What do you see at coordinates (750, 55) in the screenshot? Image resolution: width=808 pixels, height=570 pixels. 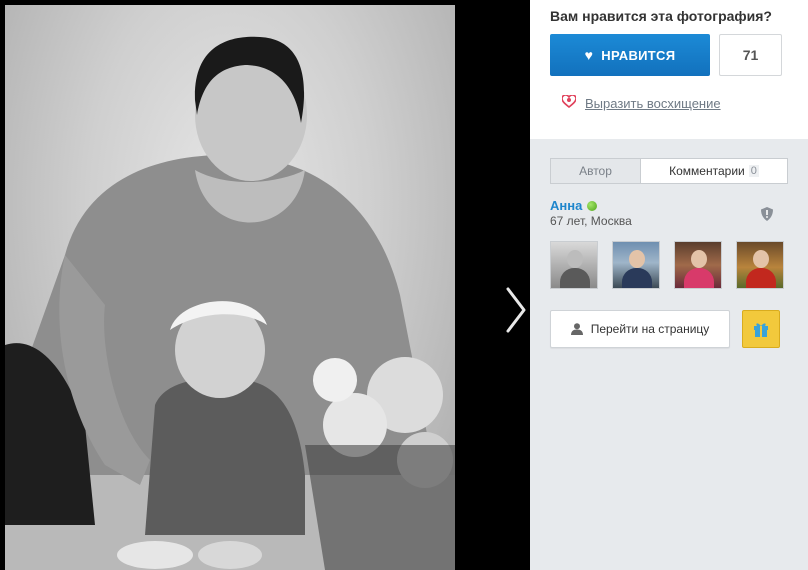 I see `like-count: 71` at bounding box center [750, 55].